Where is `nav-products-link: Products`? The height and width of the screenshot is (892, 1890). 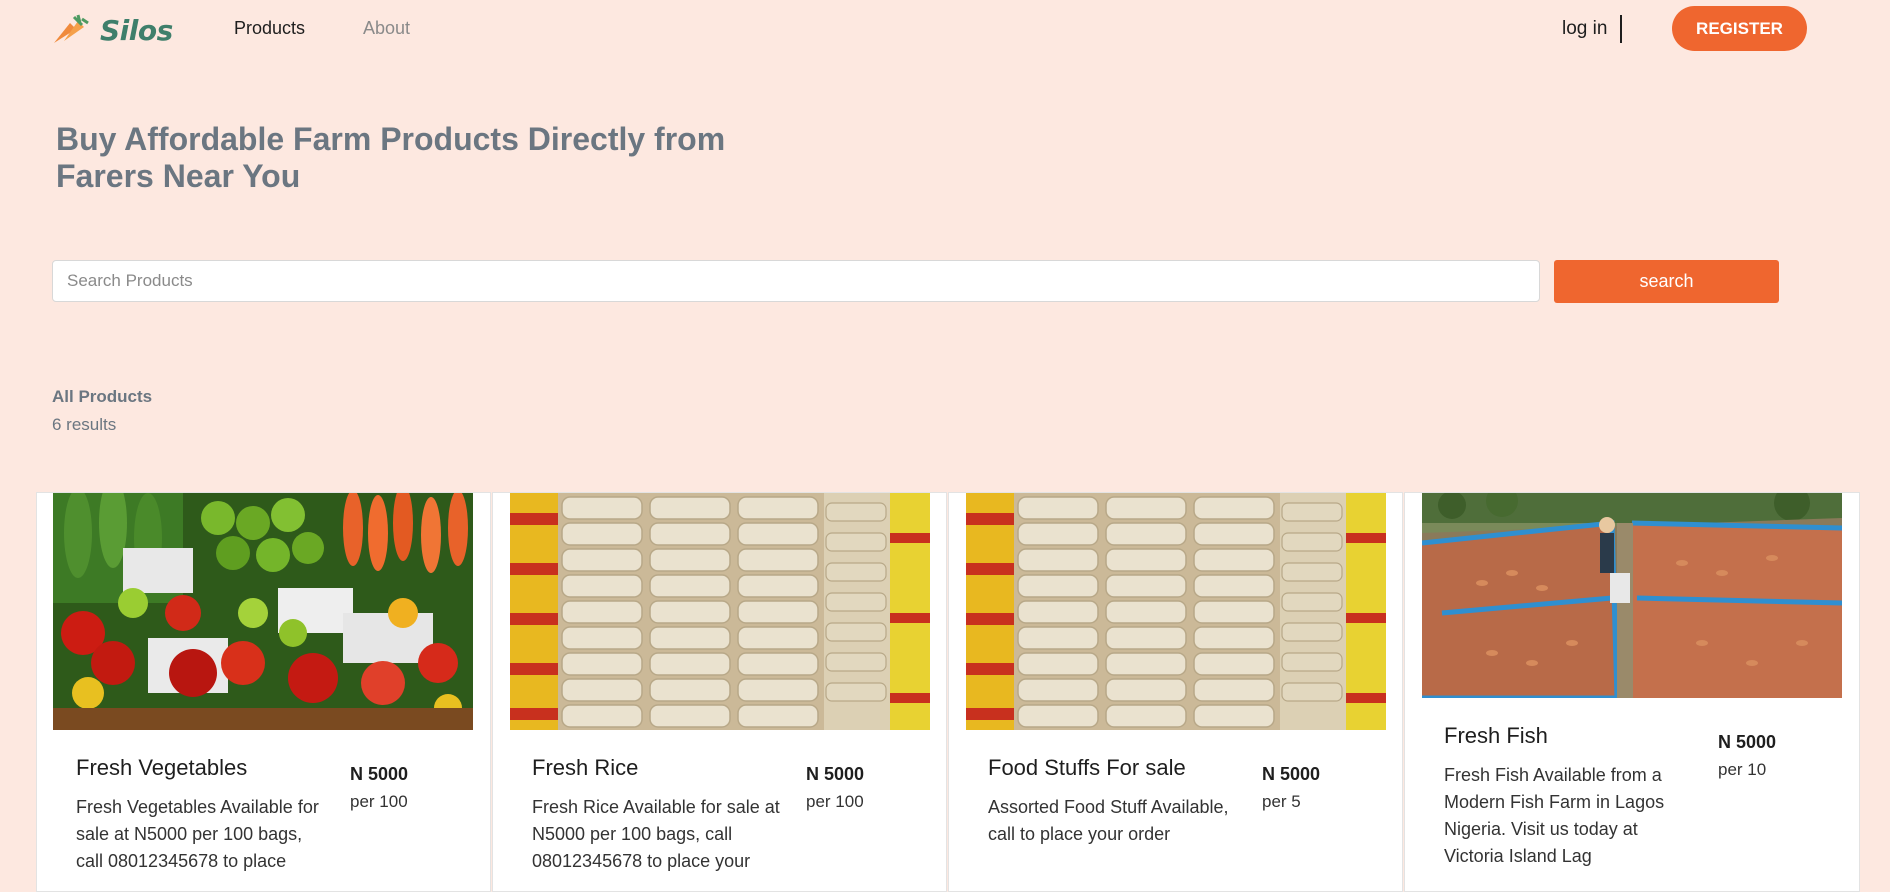 nav-products-link: Products is located at coordinates (269, 28).